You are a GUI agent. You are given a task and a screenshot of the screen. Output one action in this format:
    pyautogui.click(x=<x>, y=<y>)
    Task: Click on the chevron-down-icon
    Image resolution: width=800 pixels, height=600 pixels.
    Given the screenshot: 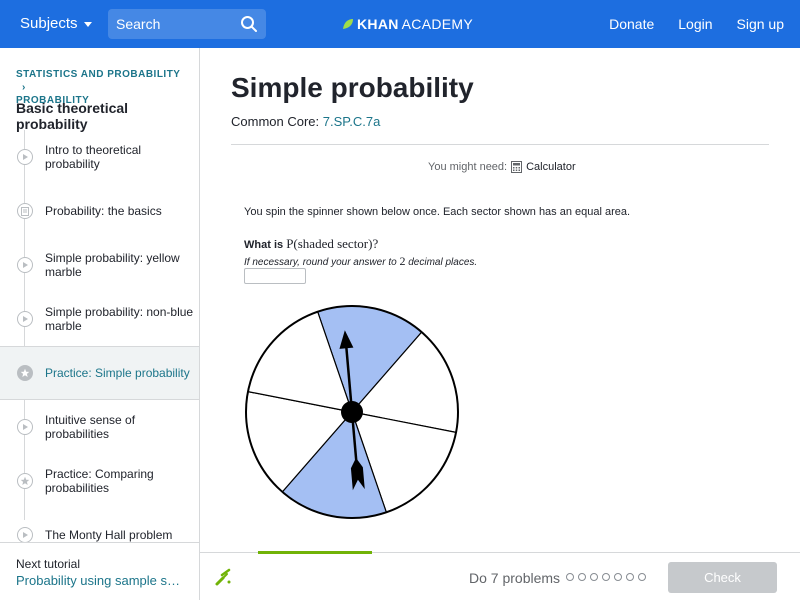 What is the action you would take?
    pyautogui.click(x=87, y=24)
    